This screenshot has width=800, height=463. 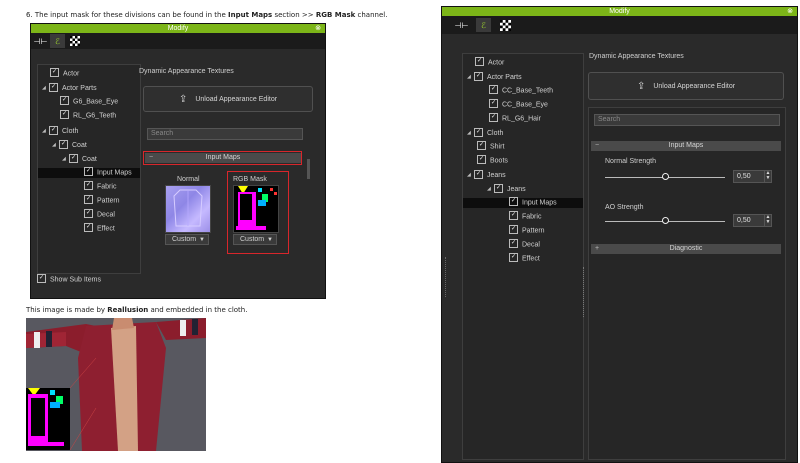 What do you see at coordinates (250, 15) in the screenshot?
I see `step-bold-input-maps: Input Maps` at bounding box center [250, 15].